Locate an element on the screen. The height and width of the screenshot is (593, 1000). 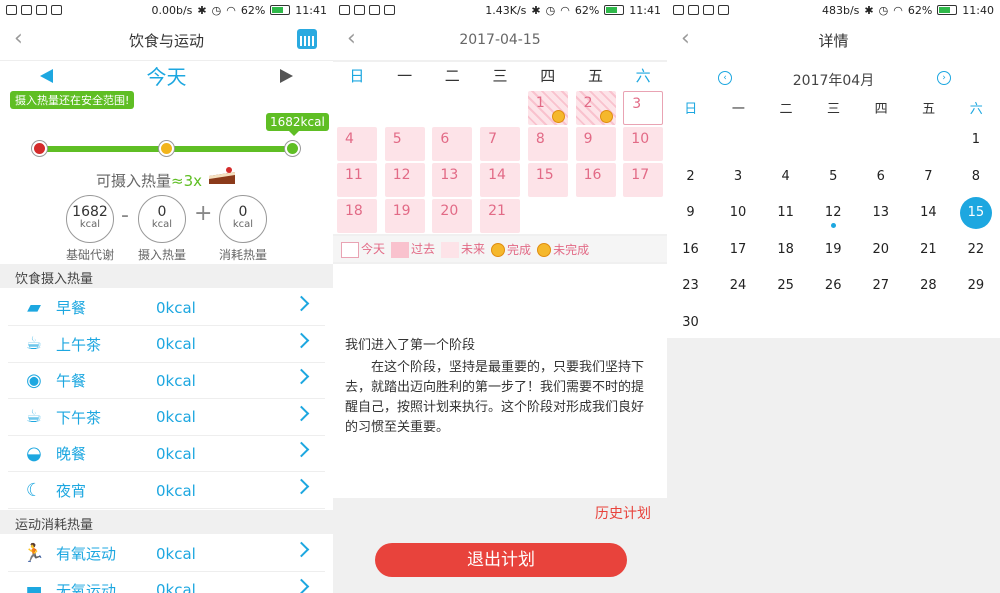
calendar-day: 22 is located at coordinates (975, 250).